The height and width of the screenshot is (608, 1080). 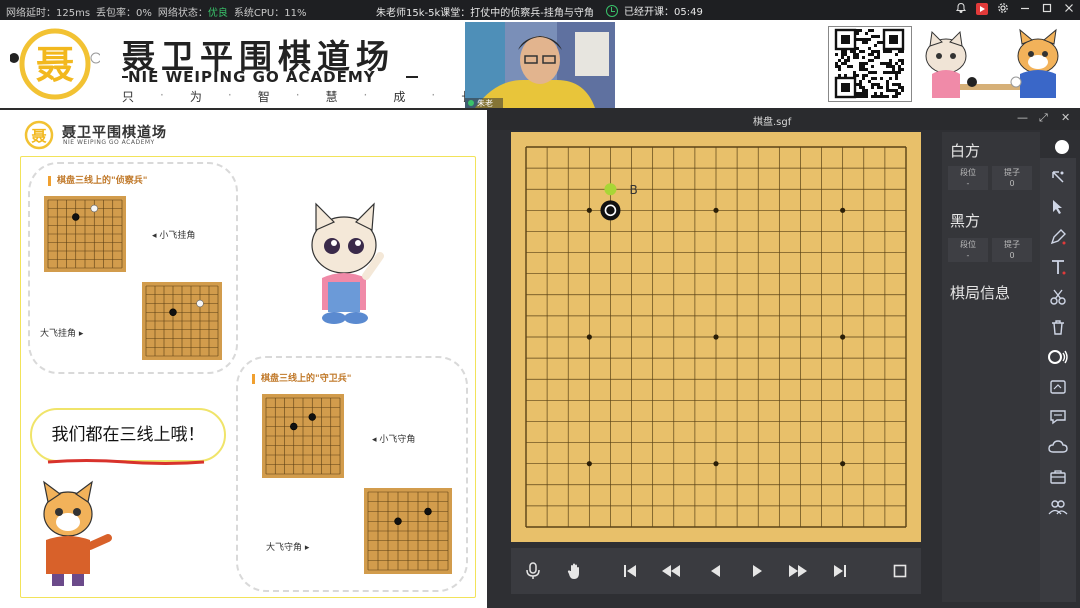 I want to click on comment-icon, so click(x=1058, y=417).